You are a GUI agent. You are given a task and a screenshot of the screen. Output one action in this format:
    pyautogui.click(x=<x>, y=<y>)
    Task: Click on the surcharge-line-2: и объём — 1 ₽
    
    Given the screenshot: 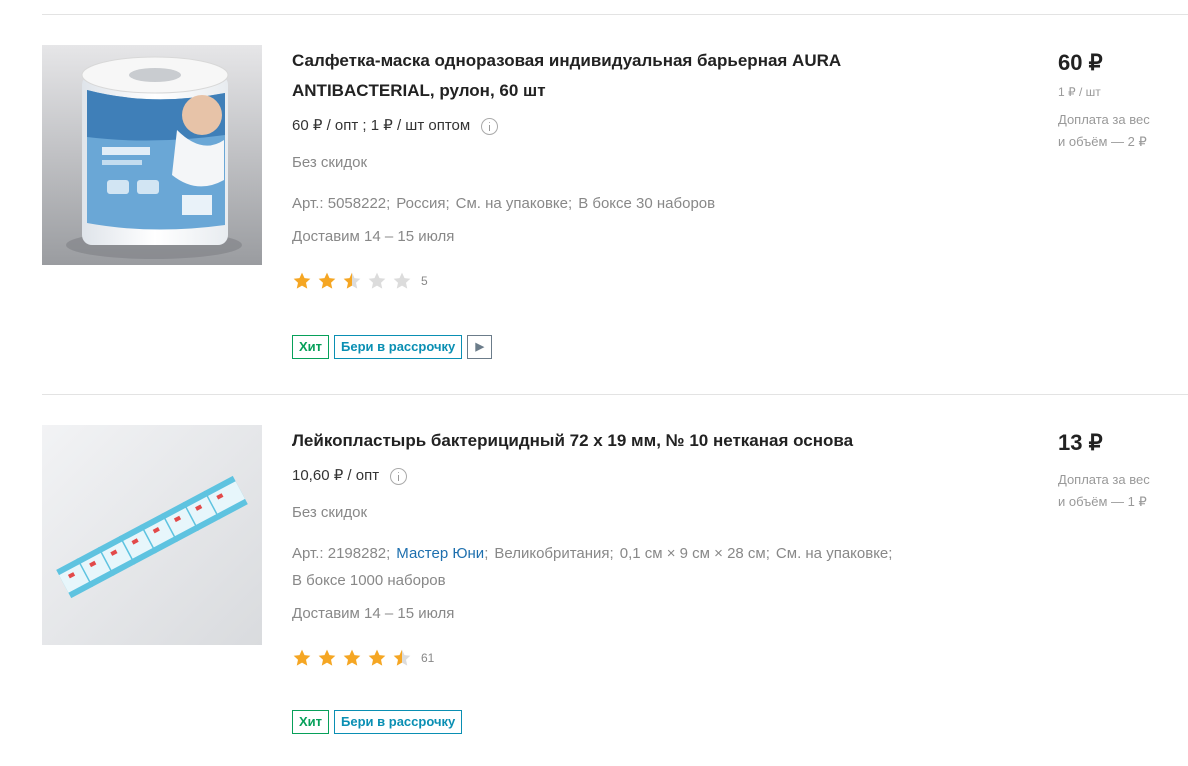 What is the action you would take?
    pyautogui.click(x=1102, y=501)
    